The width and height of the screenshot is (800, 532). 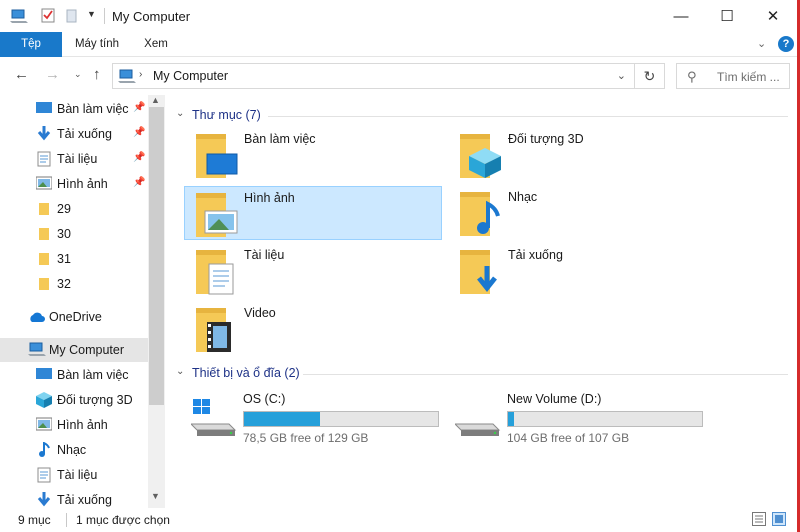 I want to click on desktop-icon, so click(x=44, y=373).